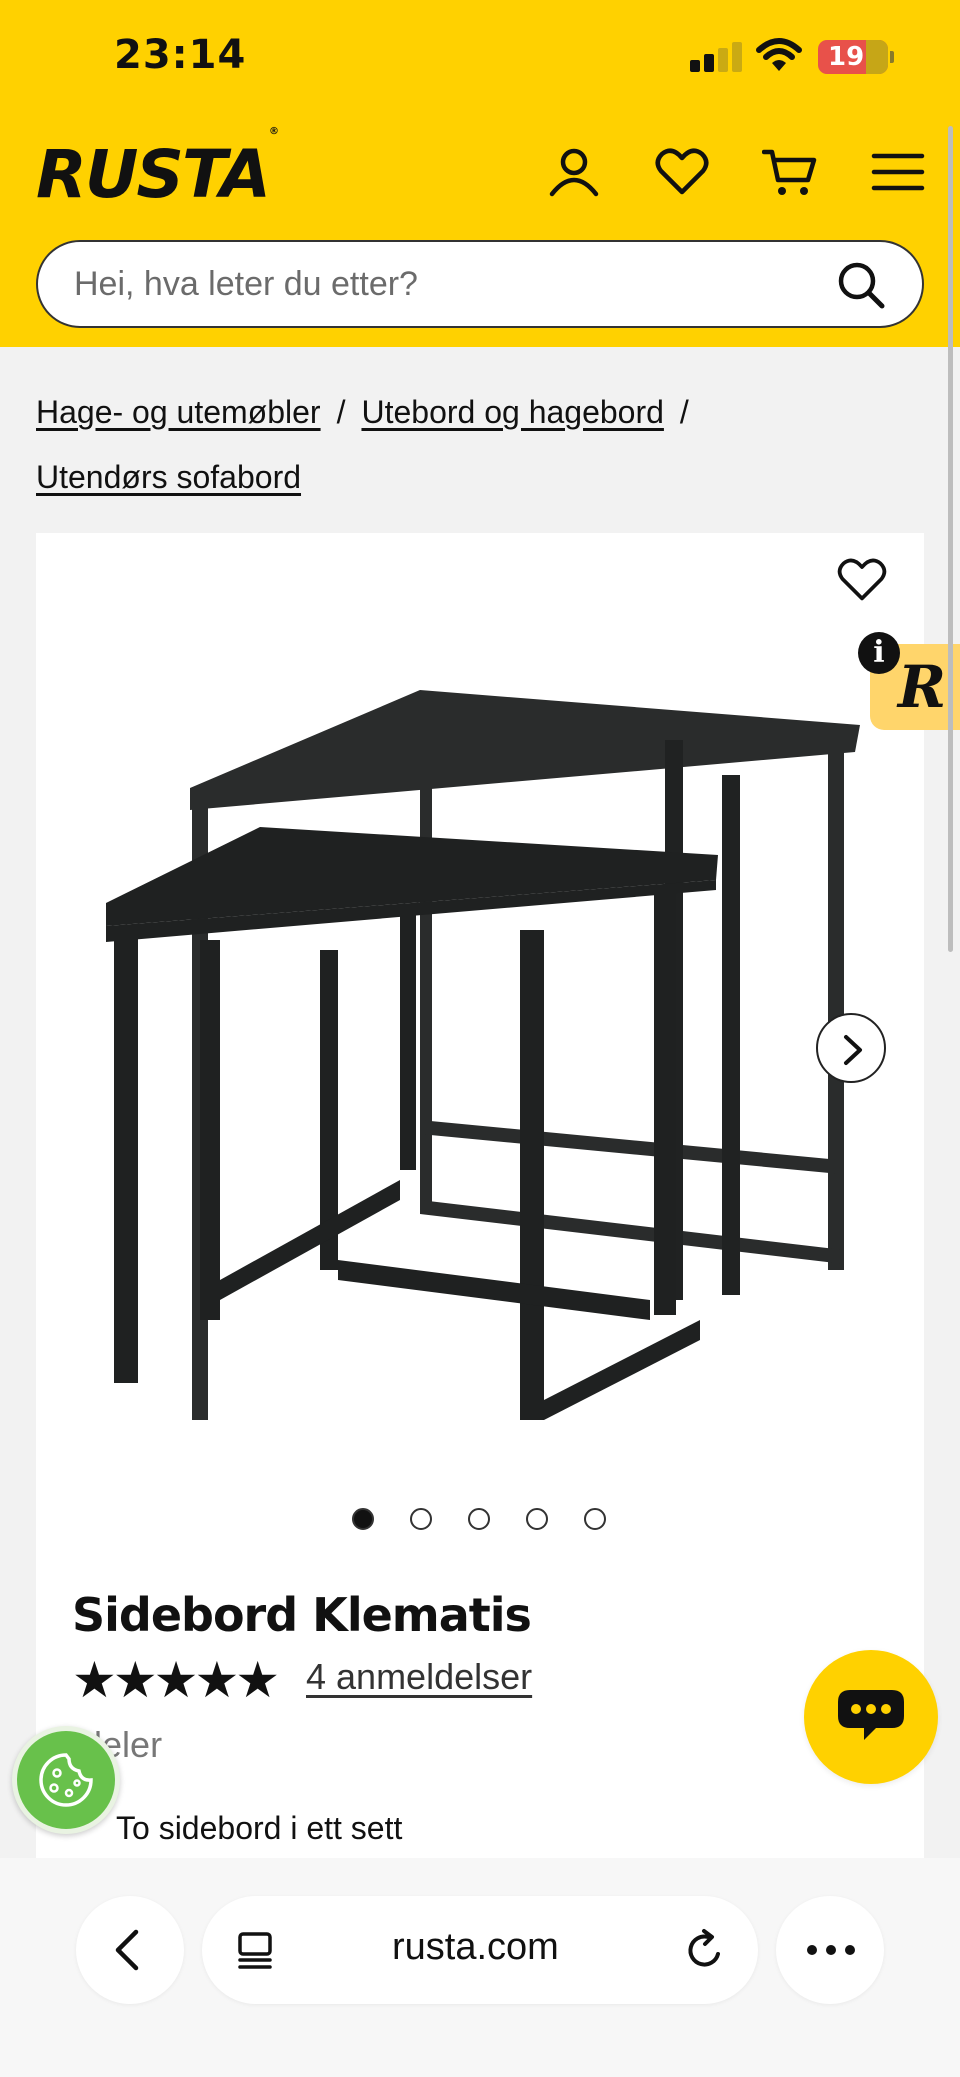 This screenshot has height=2077, width=960. Describe the element at coordinates (862, 580) in the screenshot. I see `favorite-heart-icon` at that location.